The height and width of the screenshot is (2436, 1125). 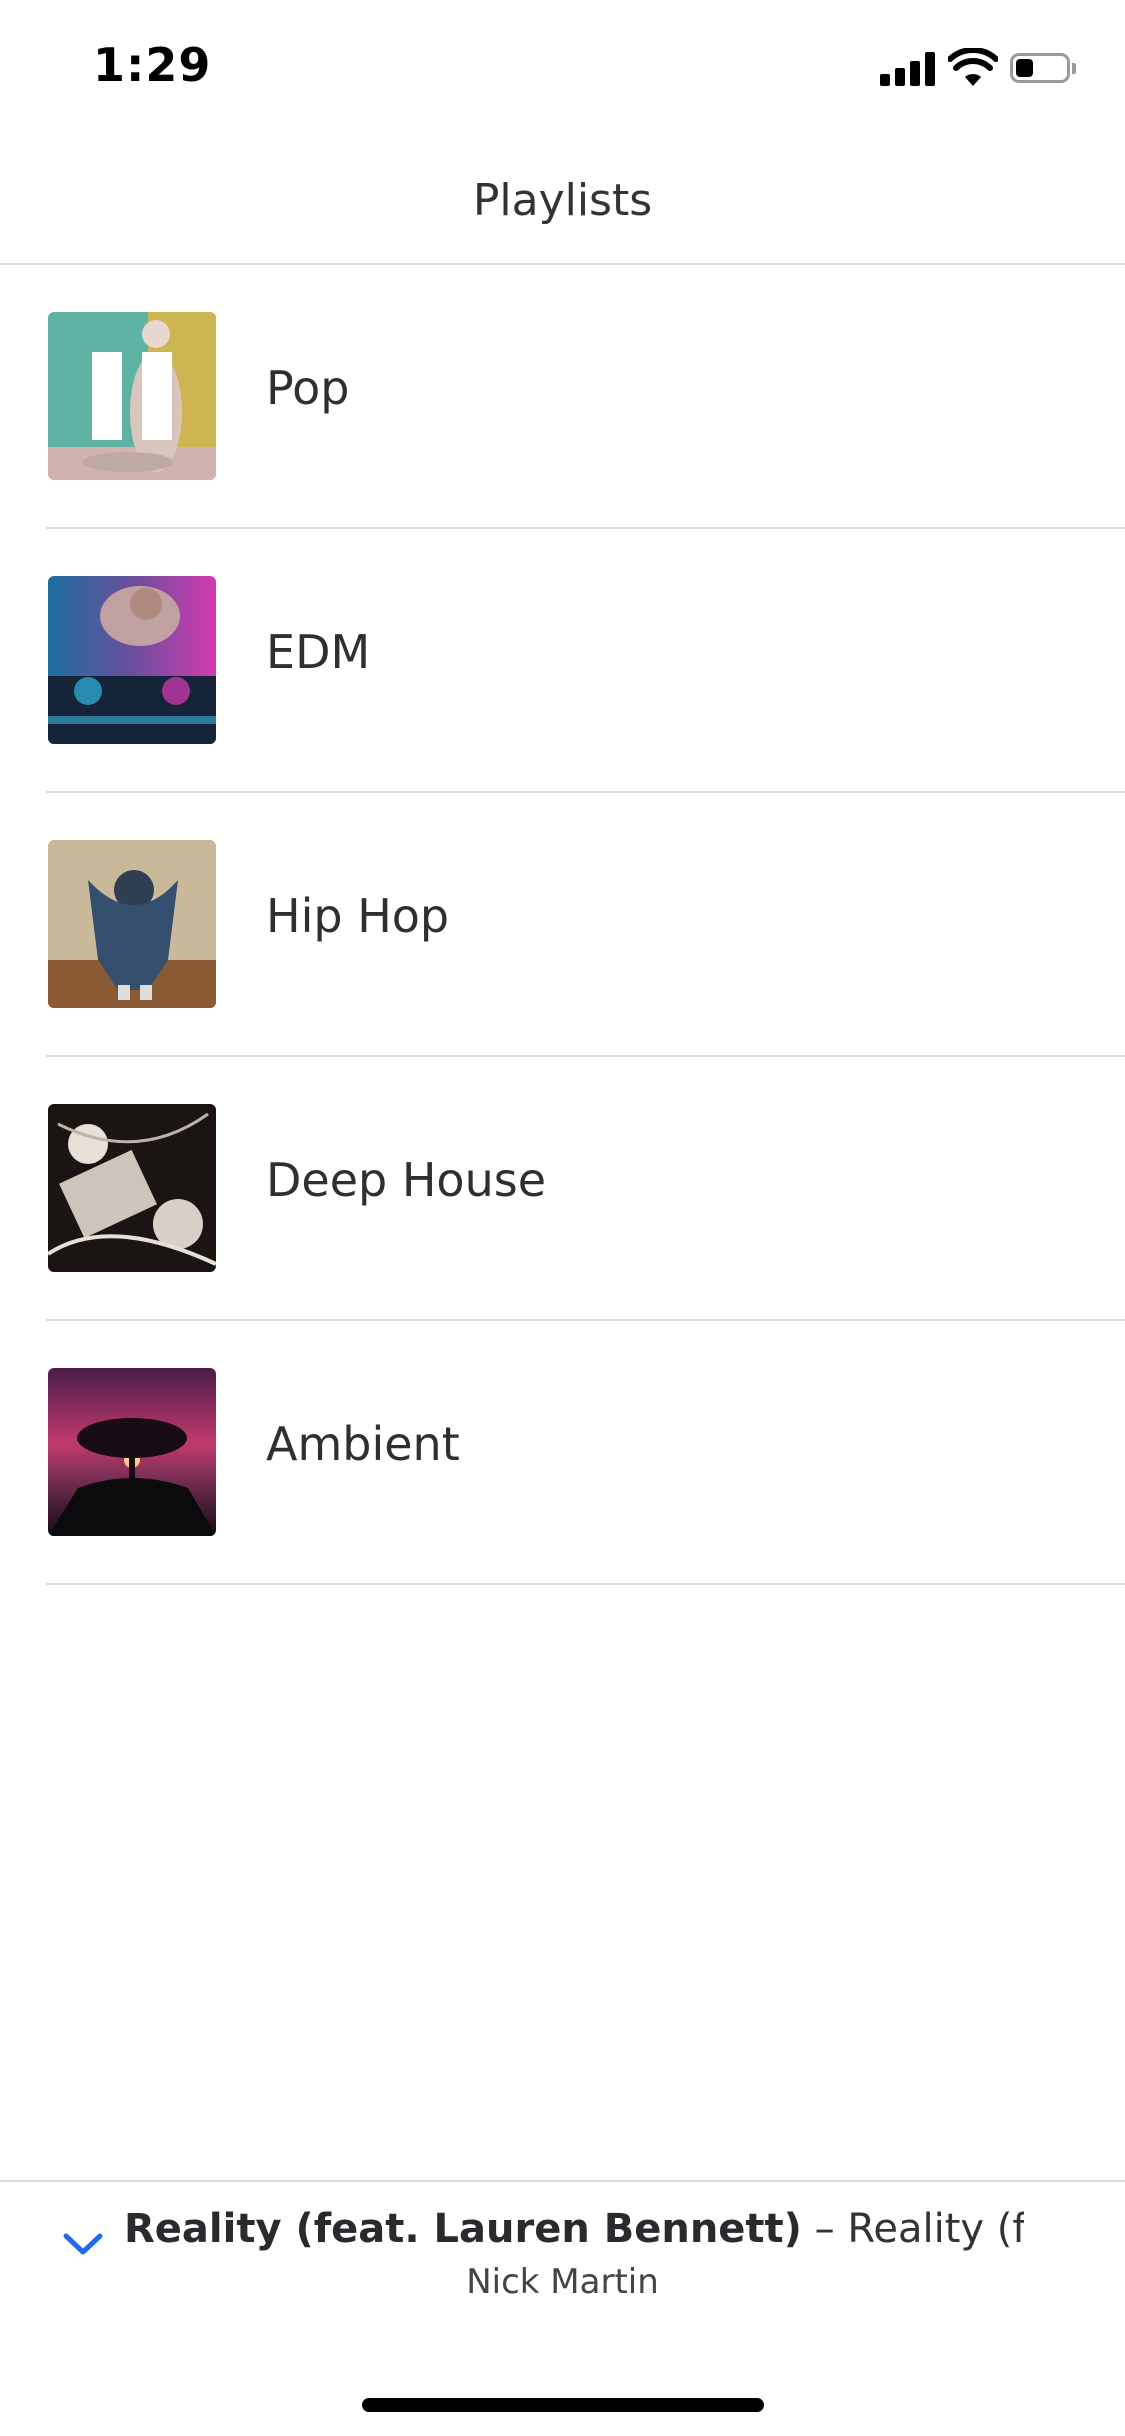 I want to click on navigation-bar: Playlists, so click(x=562, y=200).